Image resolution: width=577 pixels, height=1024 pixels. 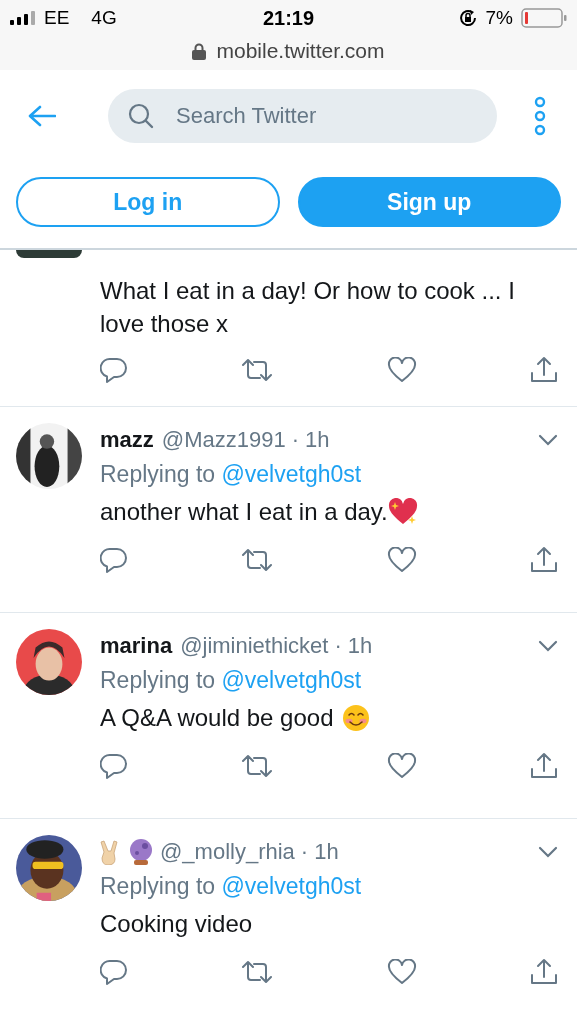 What do you see at coordinates (429, 202) in the screenshot?
I see `signup-button: Sign up` at bounding box center [429, 202].